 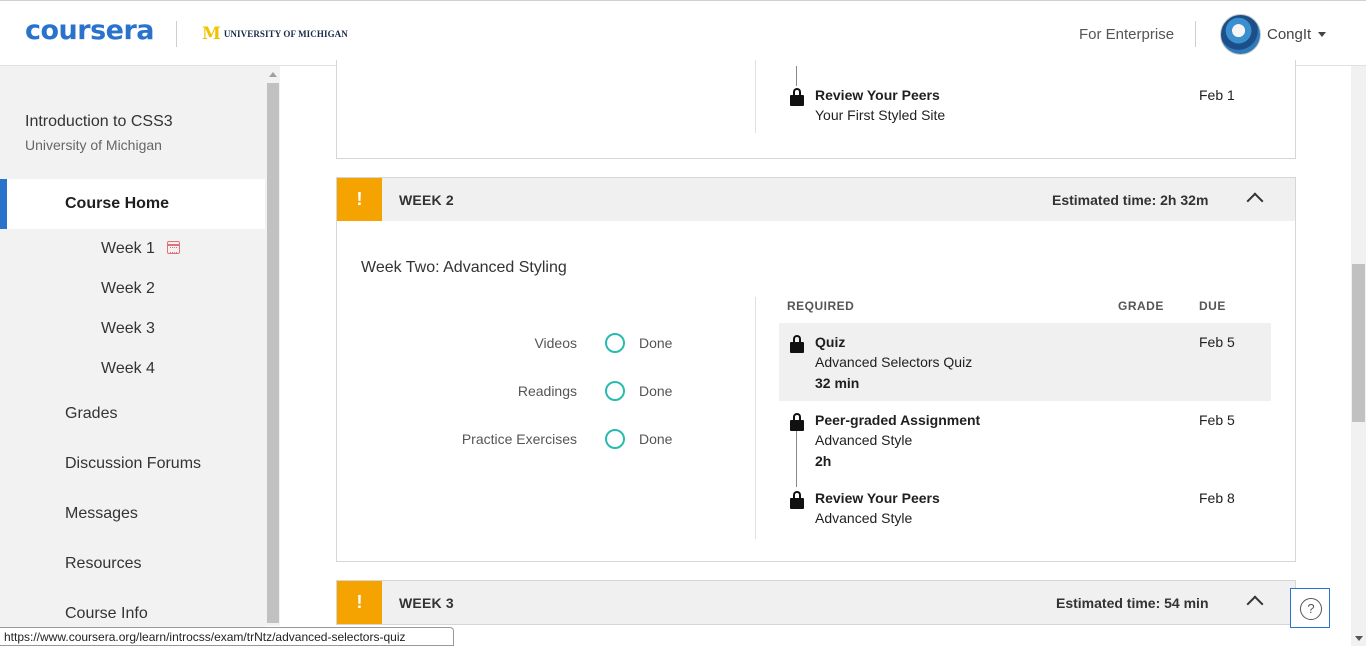 I want to click on partner-logo-text: UNIVERSITY OF MICHIGAN, so click(x=285, y=34).